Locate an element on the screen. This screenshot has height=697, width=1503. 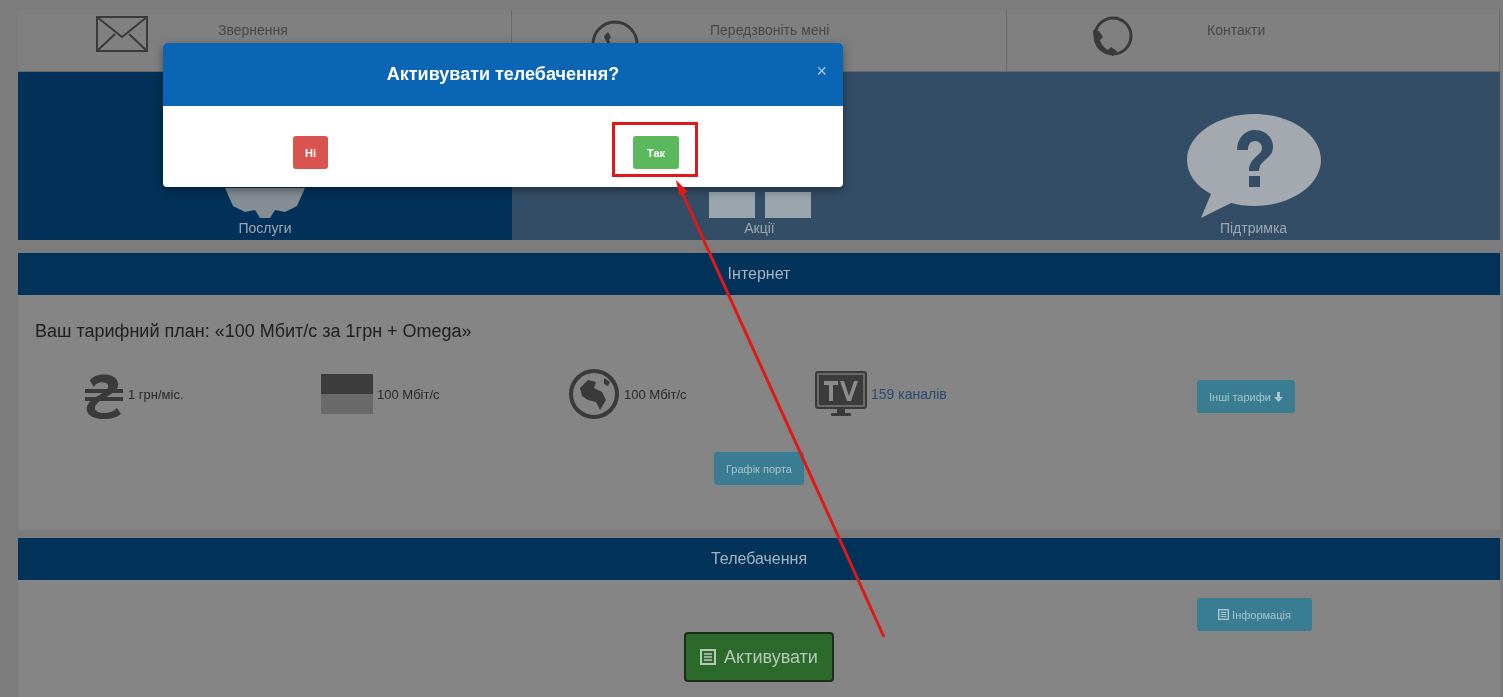
dialog-title: Активувати телебачення? is located at coordinates (503, 74).